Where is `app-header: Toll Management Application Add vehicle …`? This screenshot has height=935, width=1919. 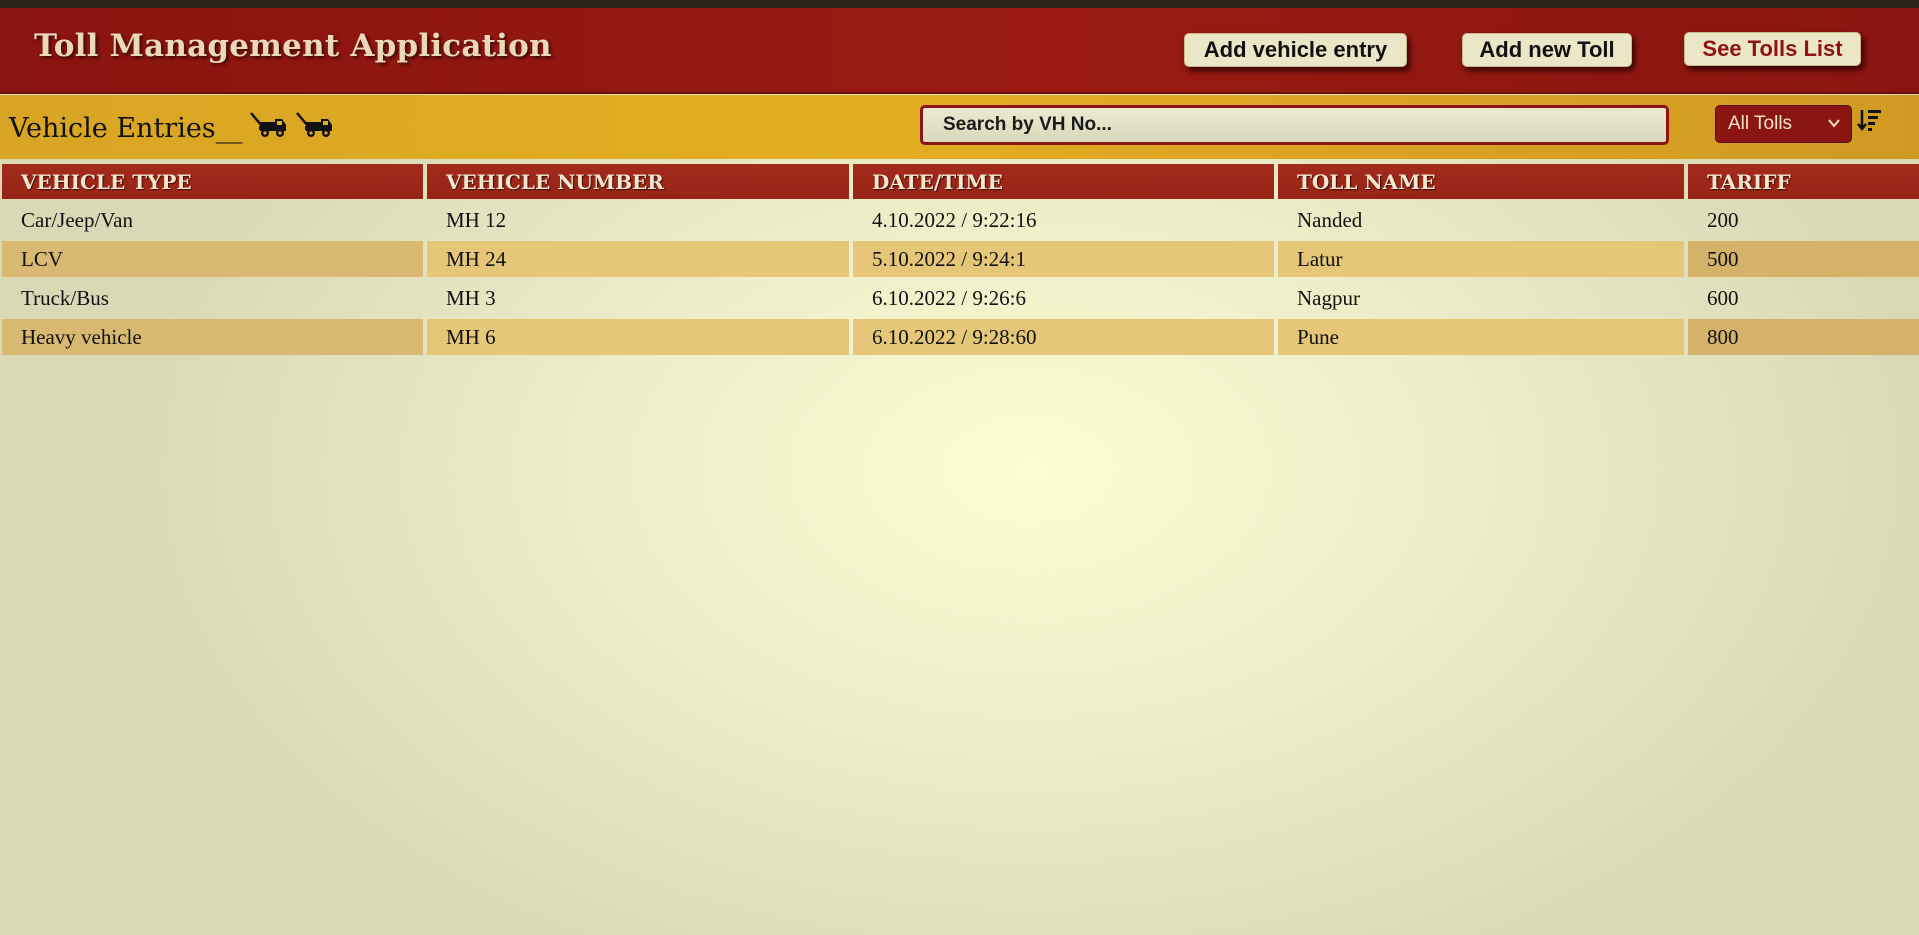
app-header: Toll Management Application Add vehicle … is located at coordinates (959, 51).